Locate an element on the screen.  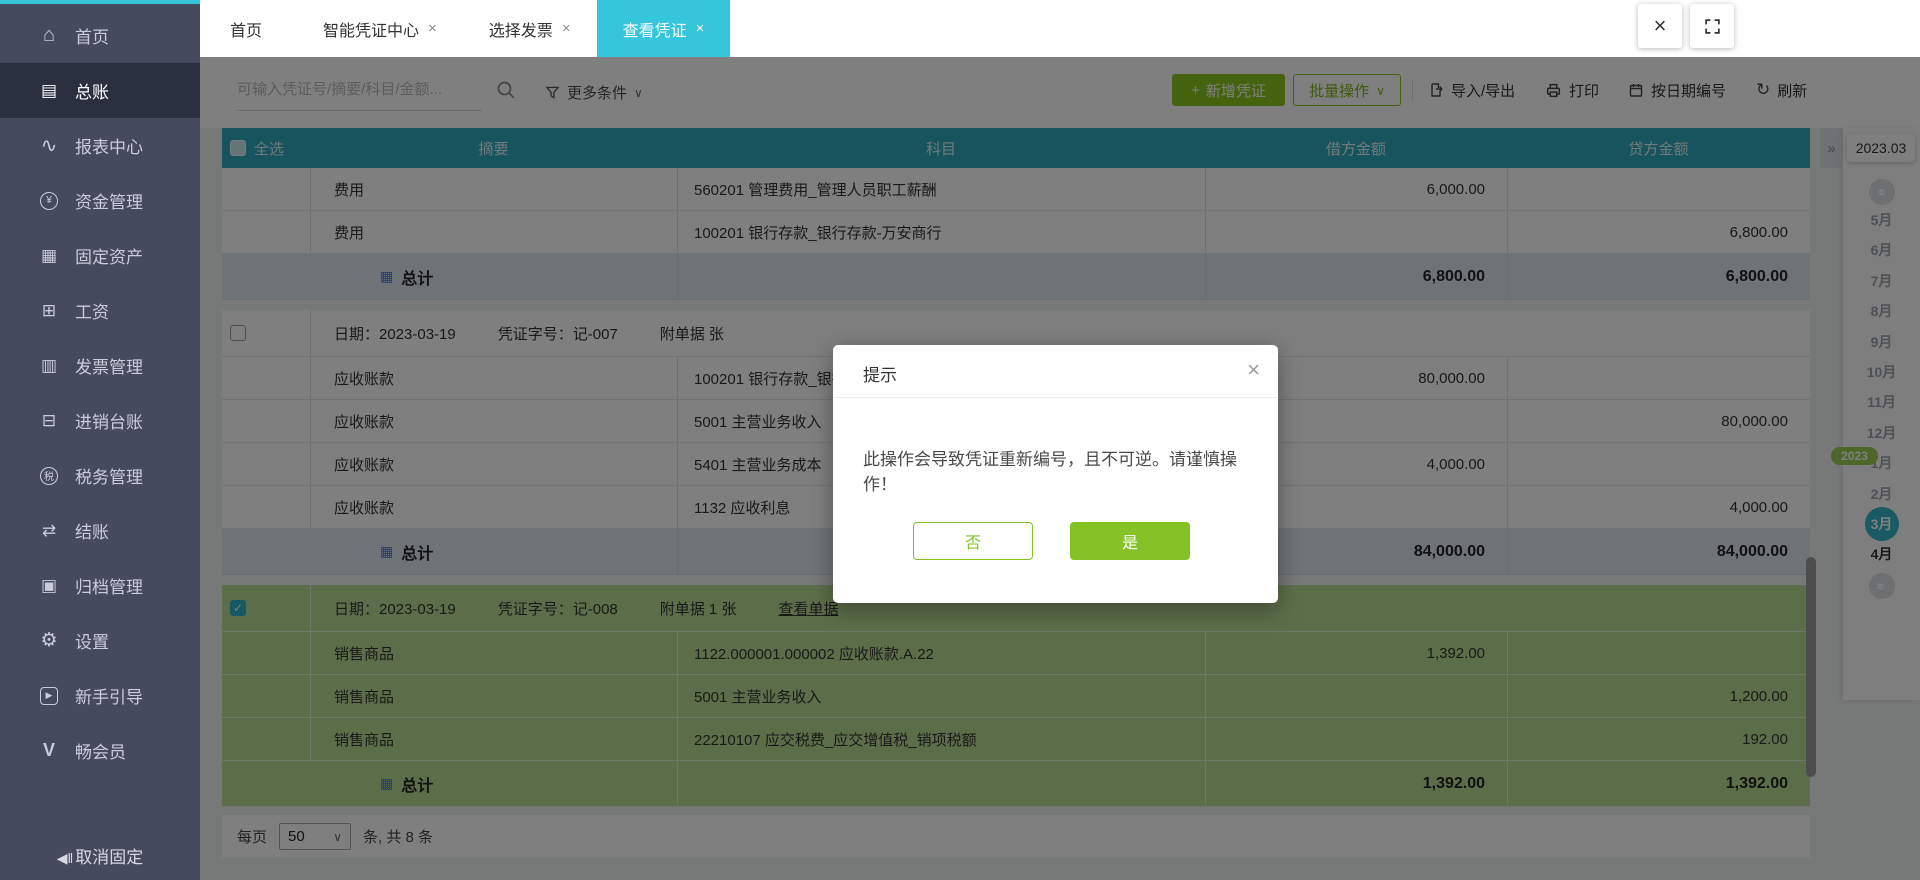
close-icon: × is located at coordinates (1660, 25).